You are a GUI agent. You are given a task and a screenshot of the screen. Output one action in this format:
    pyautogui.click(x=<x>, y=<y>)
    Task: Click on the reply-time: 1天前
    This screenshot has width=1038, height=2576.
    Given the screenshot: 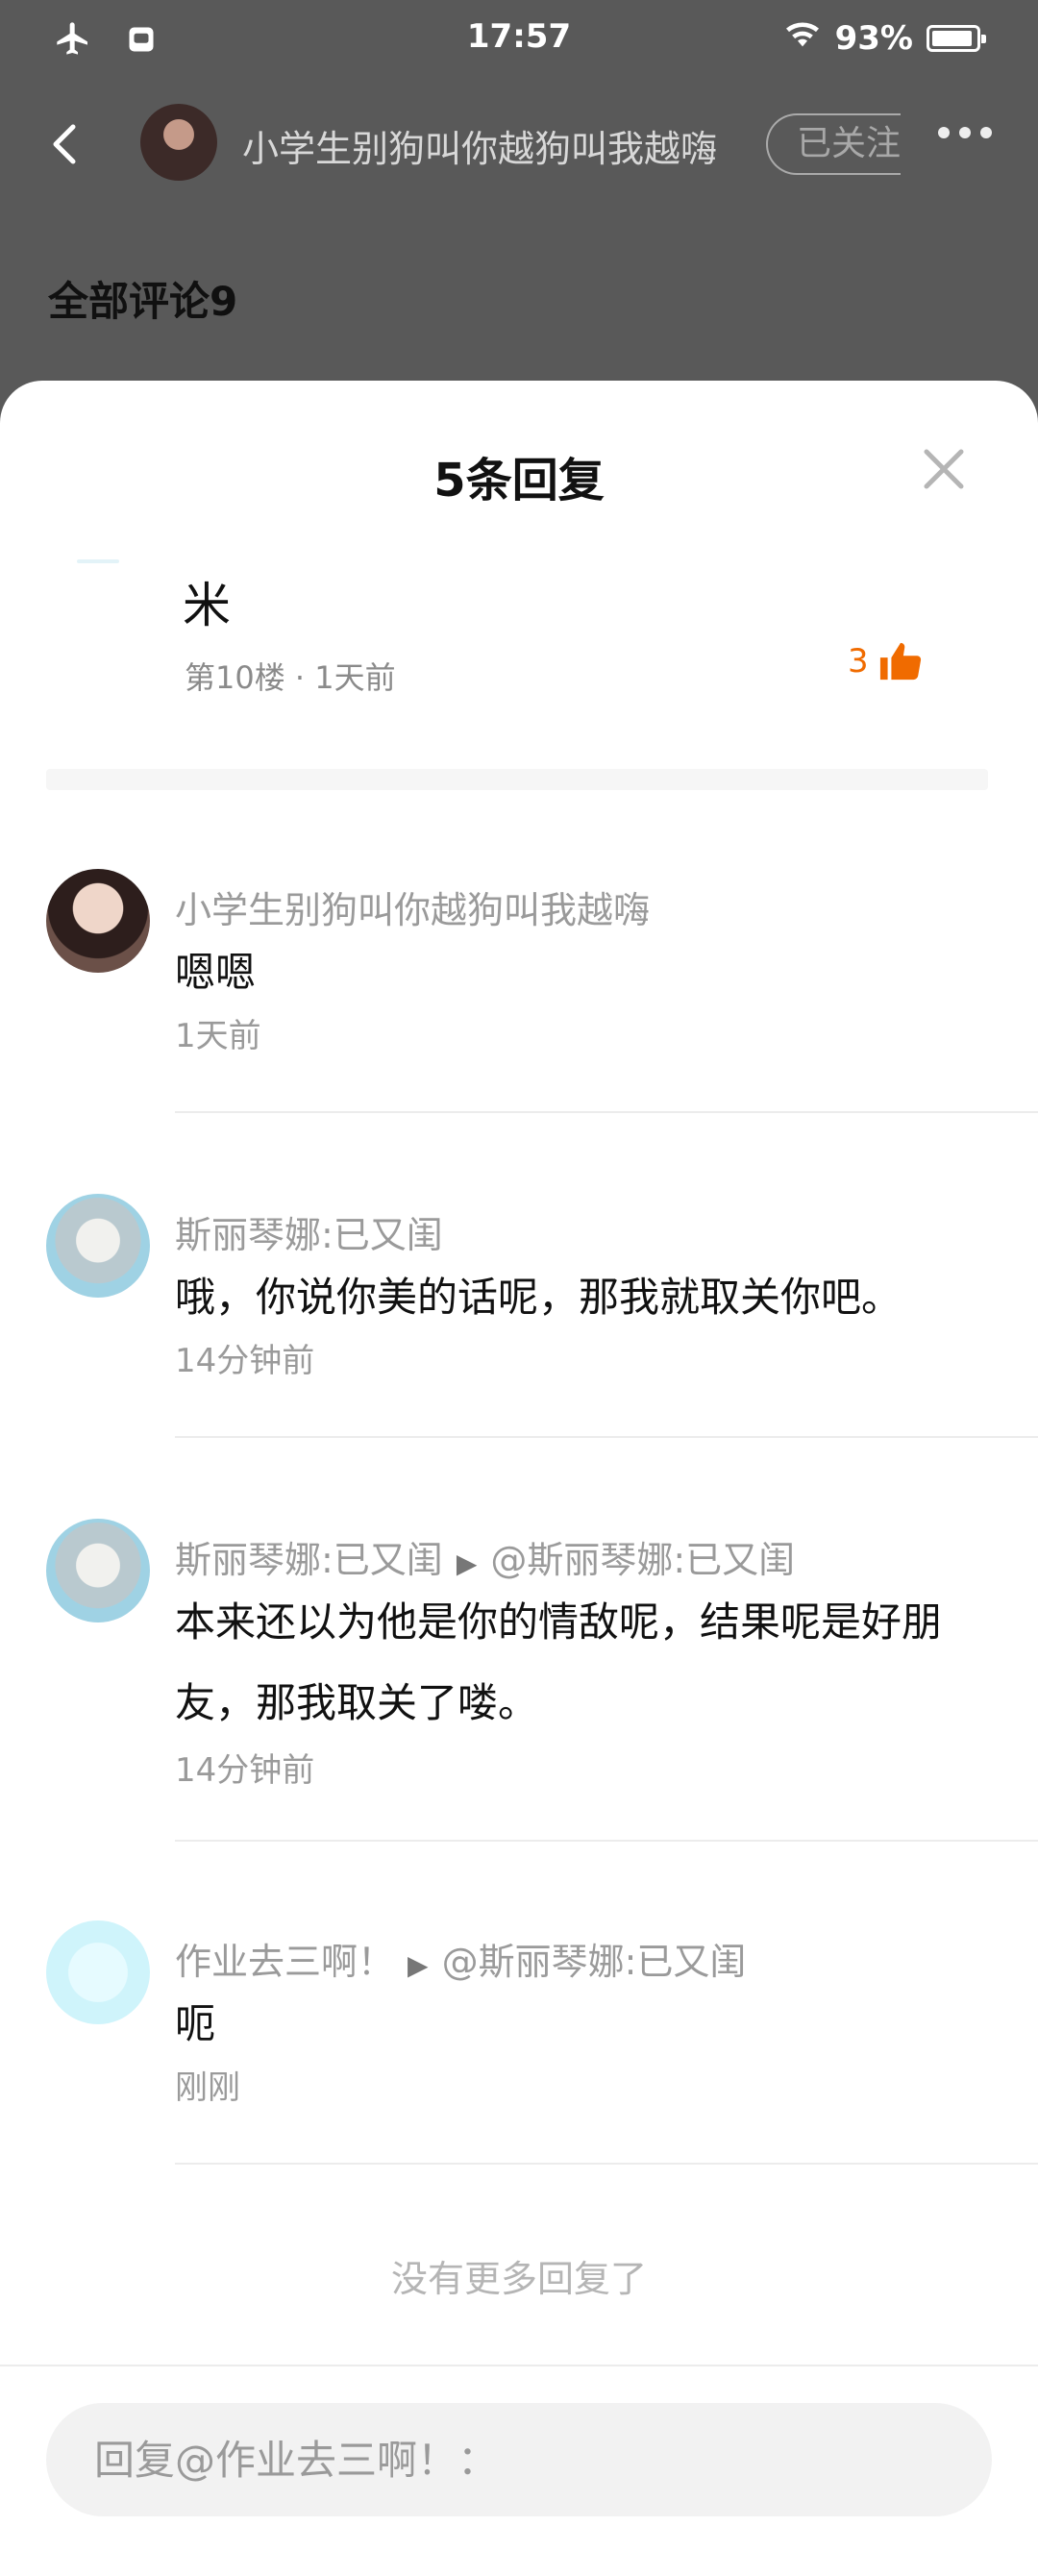 What is the action you would take?
    pyautogui.click(x=218, y=1036)
    